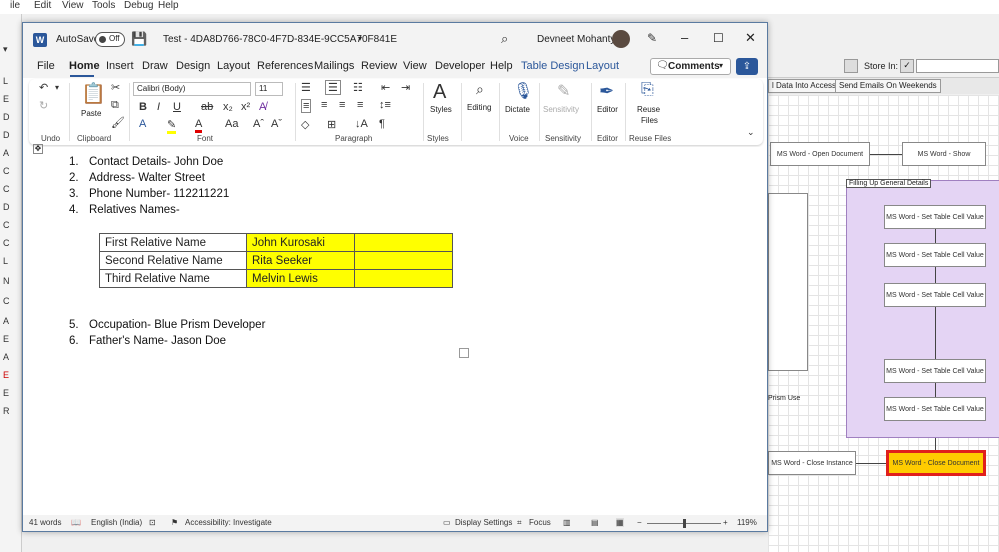  Describe the element at coordinates (199, 125) in the screenshot. I see `font-color-icon: A` at that location.